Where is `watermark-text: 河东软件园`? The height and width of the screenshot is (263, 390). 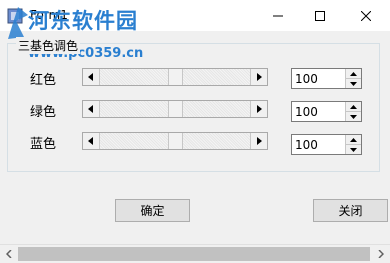 watermark-text: 河东软件园 is located at coordinates (83, 20).